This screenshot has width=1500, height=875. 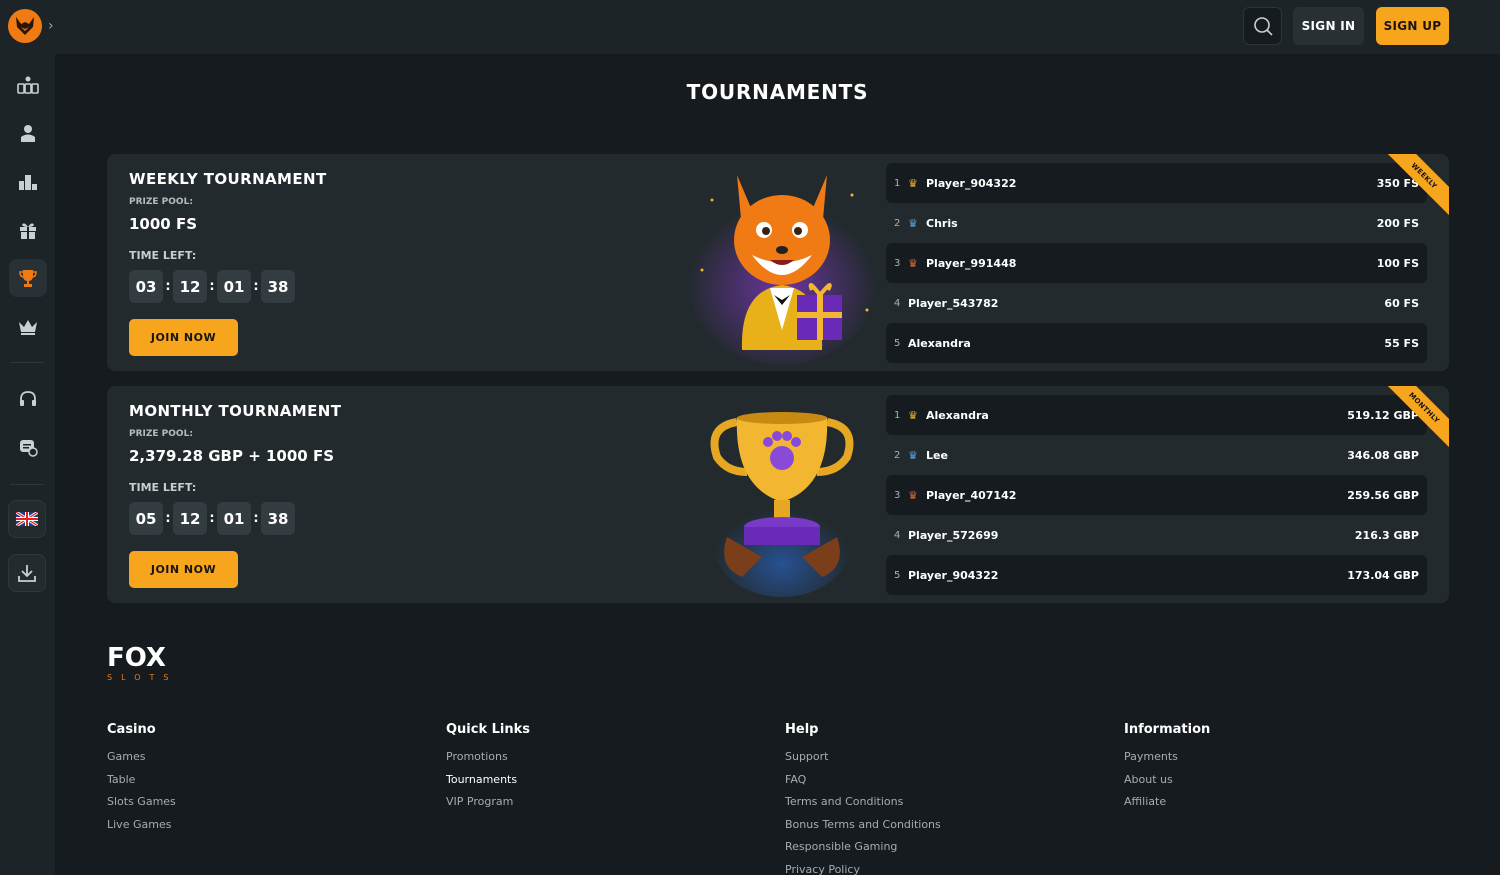 What do you see at coordinates (488, 760) in the screenshot?
I see `footer-link-promotions: Promotions` at bounding box center [488, 760].